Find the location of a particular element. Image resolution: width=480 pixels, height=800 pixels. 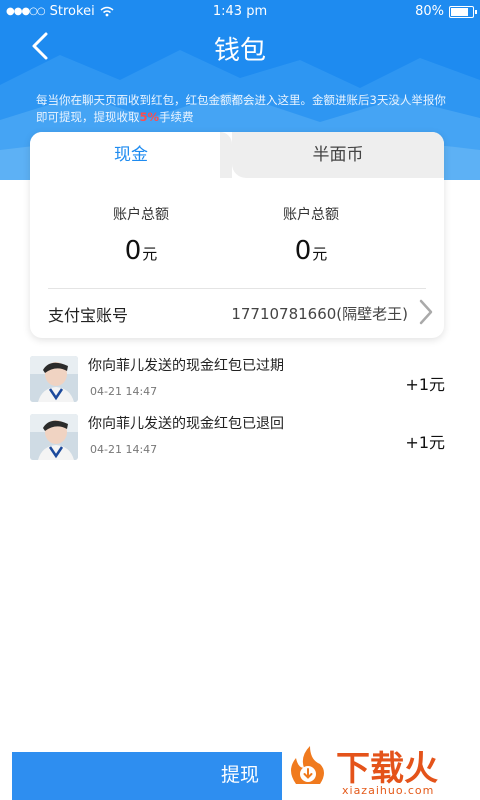

watermark: 下载火 xiazaihuo.com is located at coordinates (381, 769).